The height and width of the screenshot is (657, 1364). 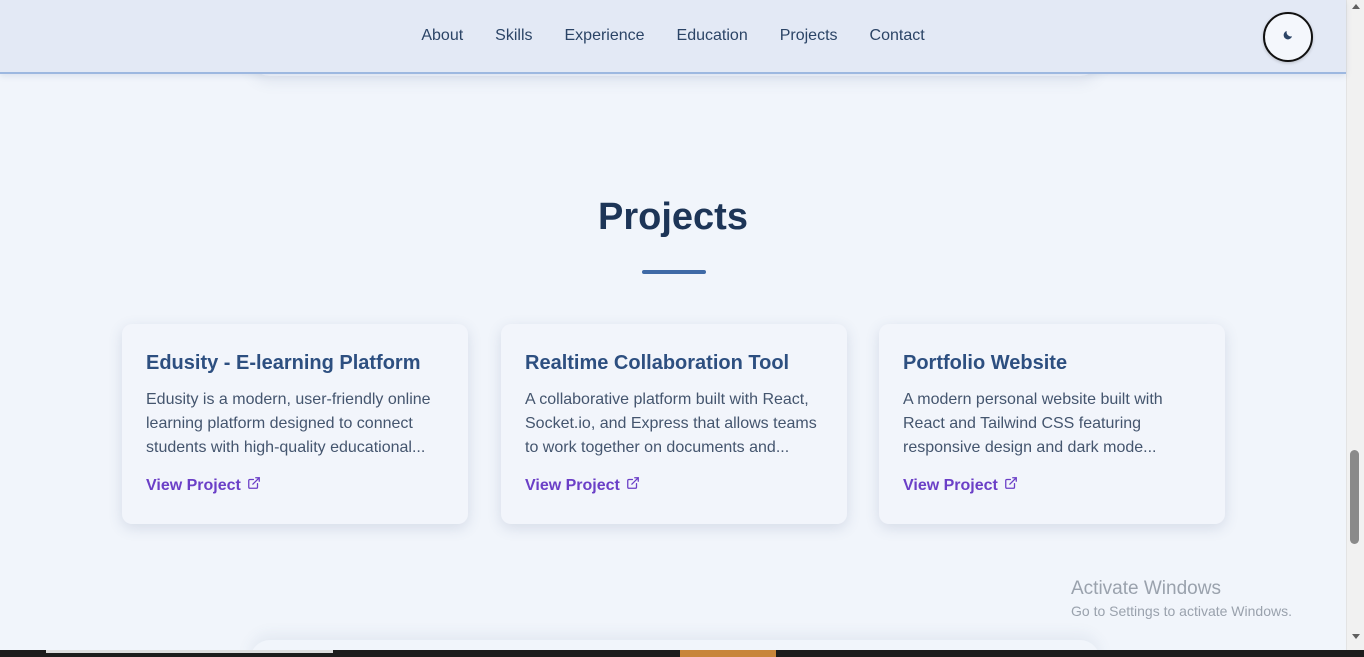 I want to click on project-title: Realtime Collaboration Tool, so click(x=657, y=363).